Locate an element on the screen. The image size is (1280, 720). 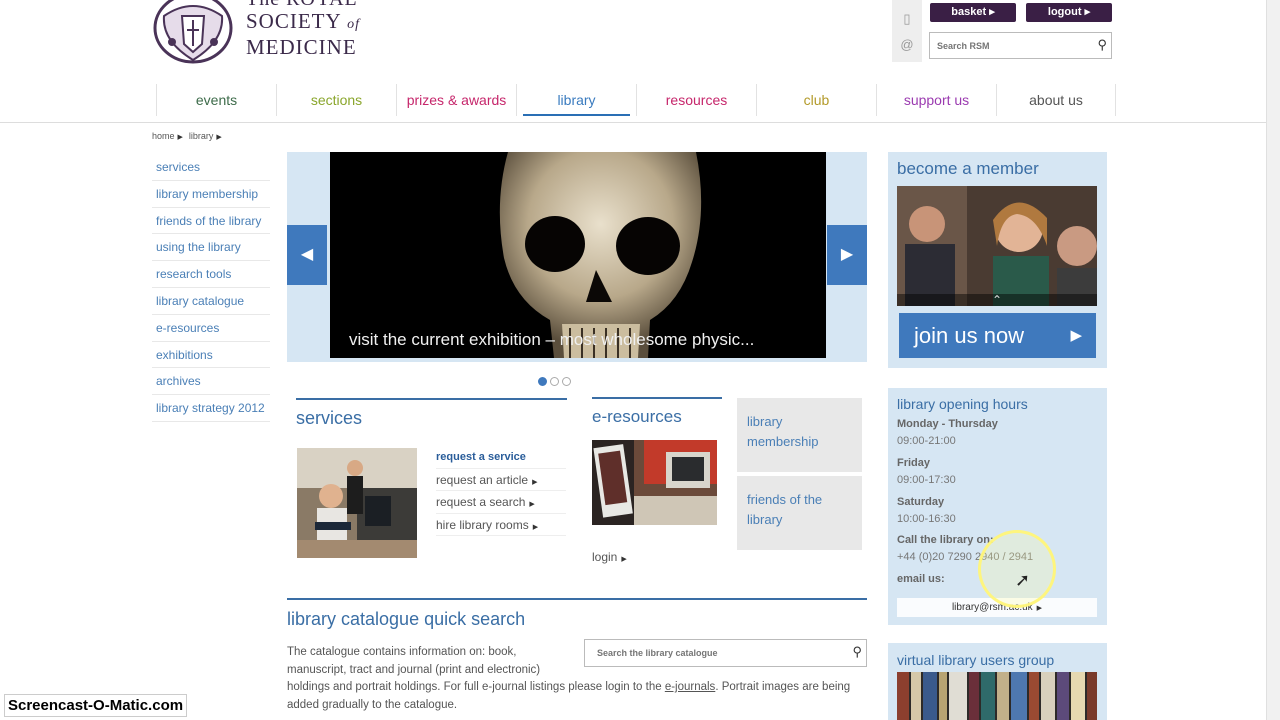
hire-library-rooms-link: hire library rooms ▶ is located at coordinates (501, 525).